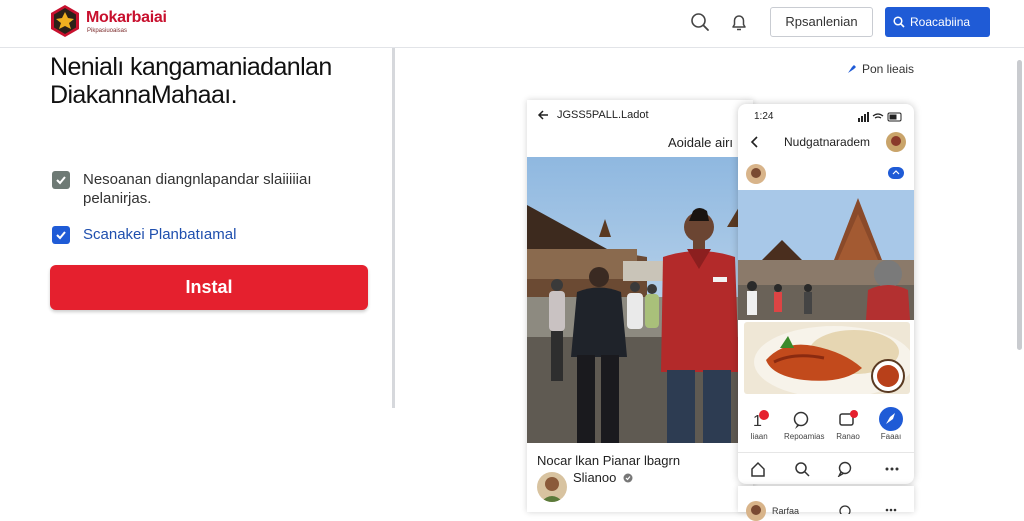  What do you see at coordinates (896, 173) in the screenshot?
I see `menu-icon` at bounding box center [896, 173].